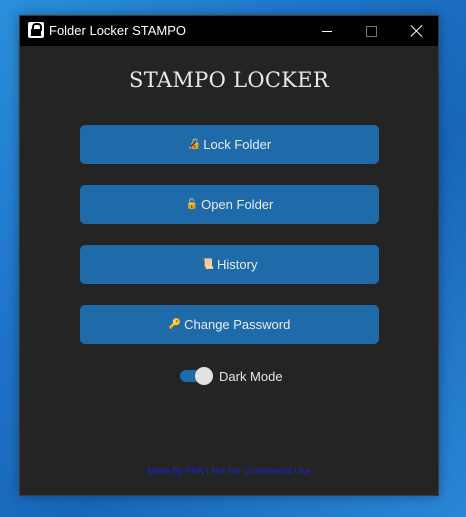 The width and height of the screenshot is (466, 517). What do you see at coordinates (175, 324) in the screenshot?
I see `key-icon: 🔑` at bounding box center [175, 324].